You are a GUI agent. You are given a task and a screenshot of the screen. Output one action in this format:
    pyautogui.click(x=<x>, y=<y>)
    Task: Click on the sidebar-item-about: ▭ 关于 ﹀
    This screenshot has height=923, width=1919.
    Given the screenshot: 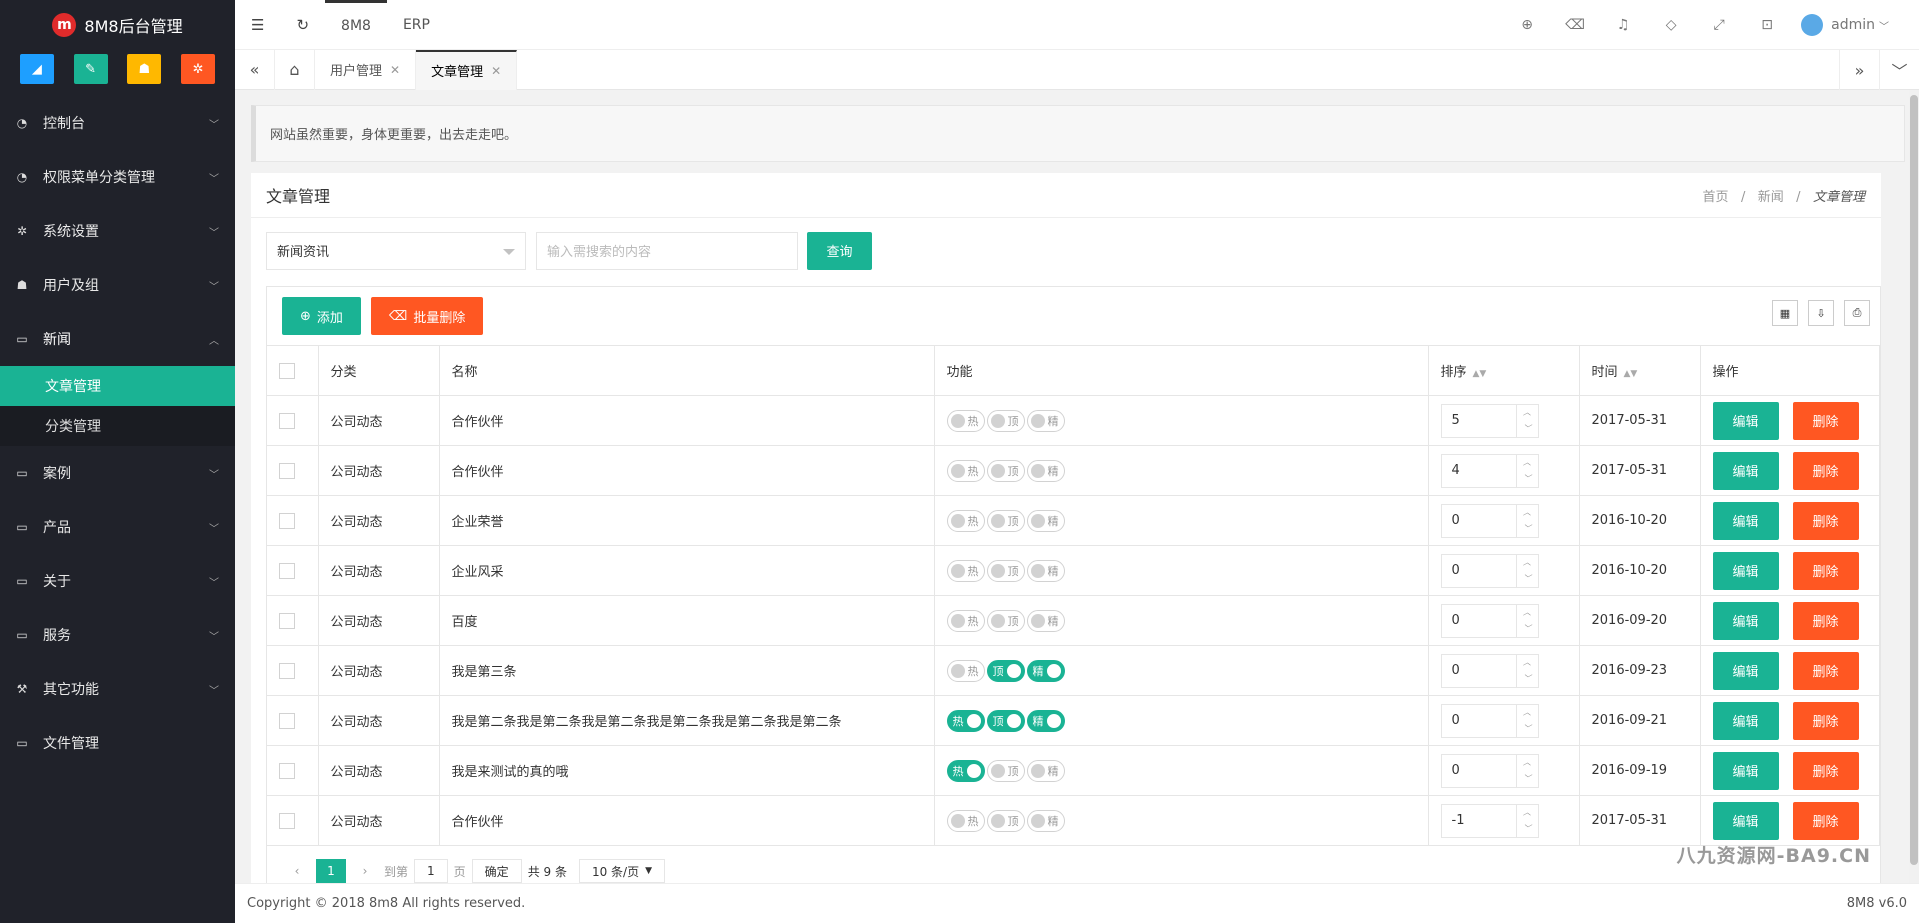 What is the action you would take?
    pyautogui.click(x=117, y=581)
    